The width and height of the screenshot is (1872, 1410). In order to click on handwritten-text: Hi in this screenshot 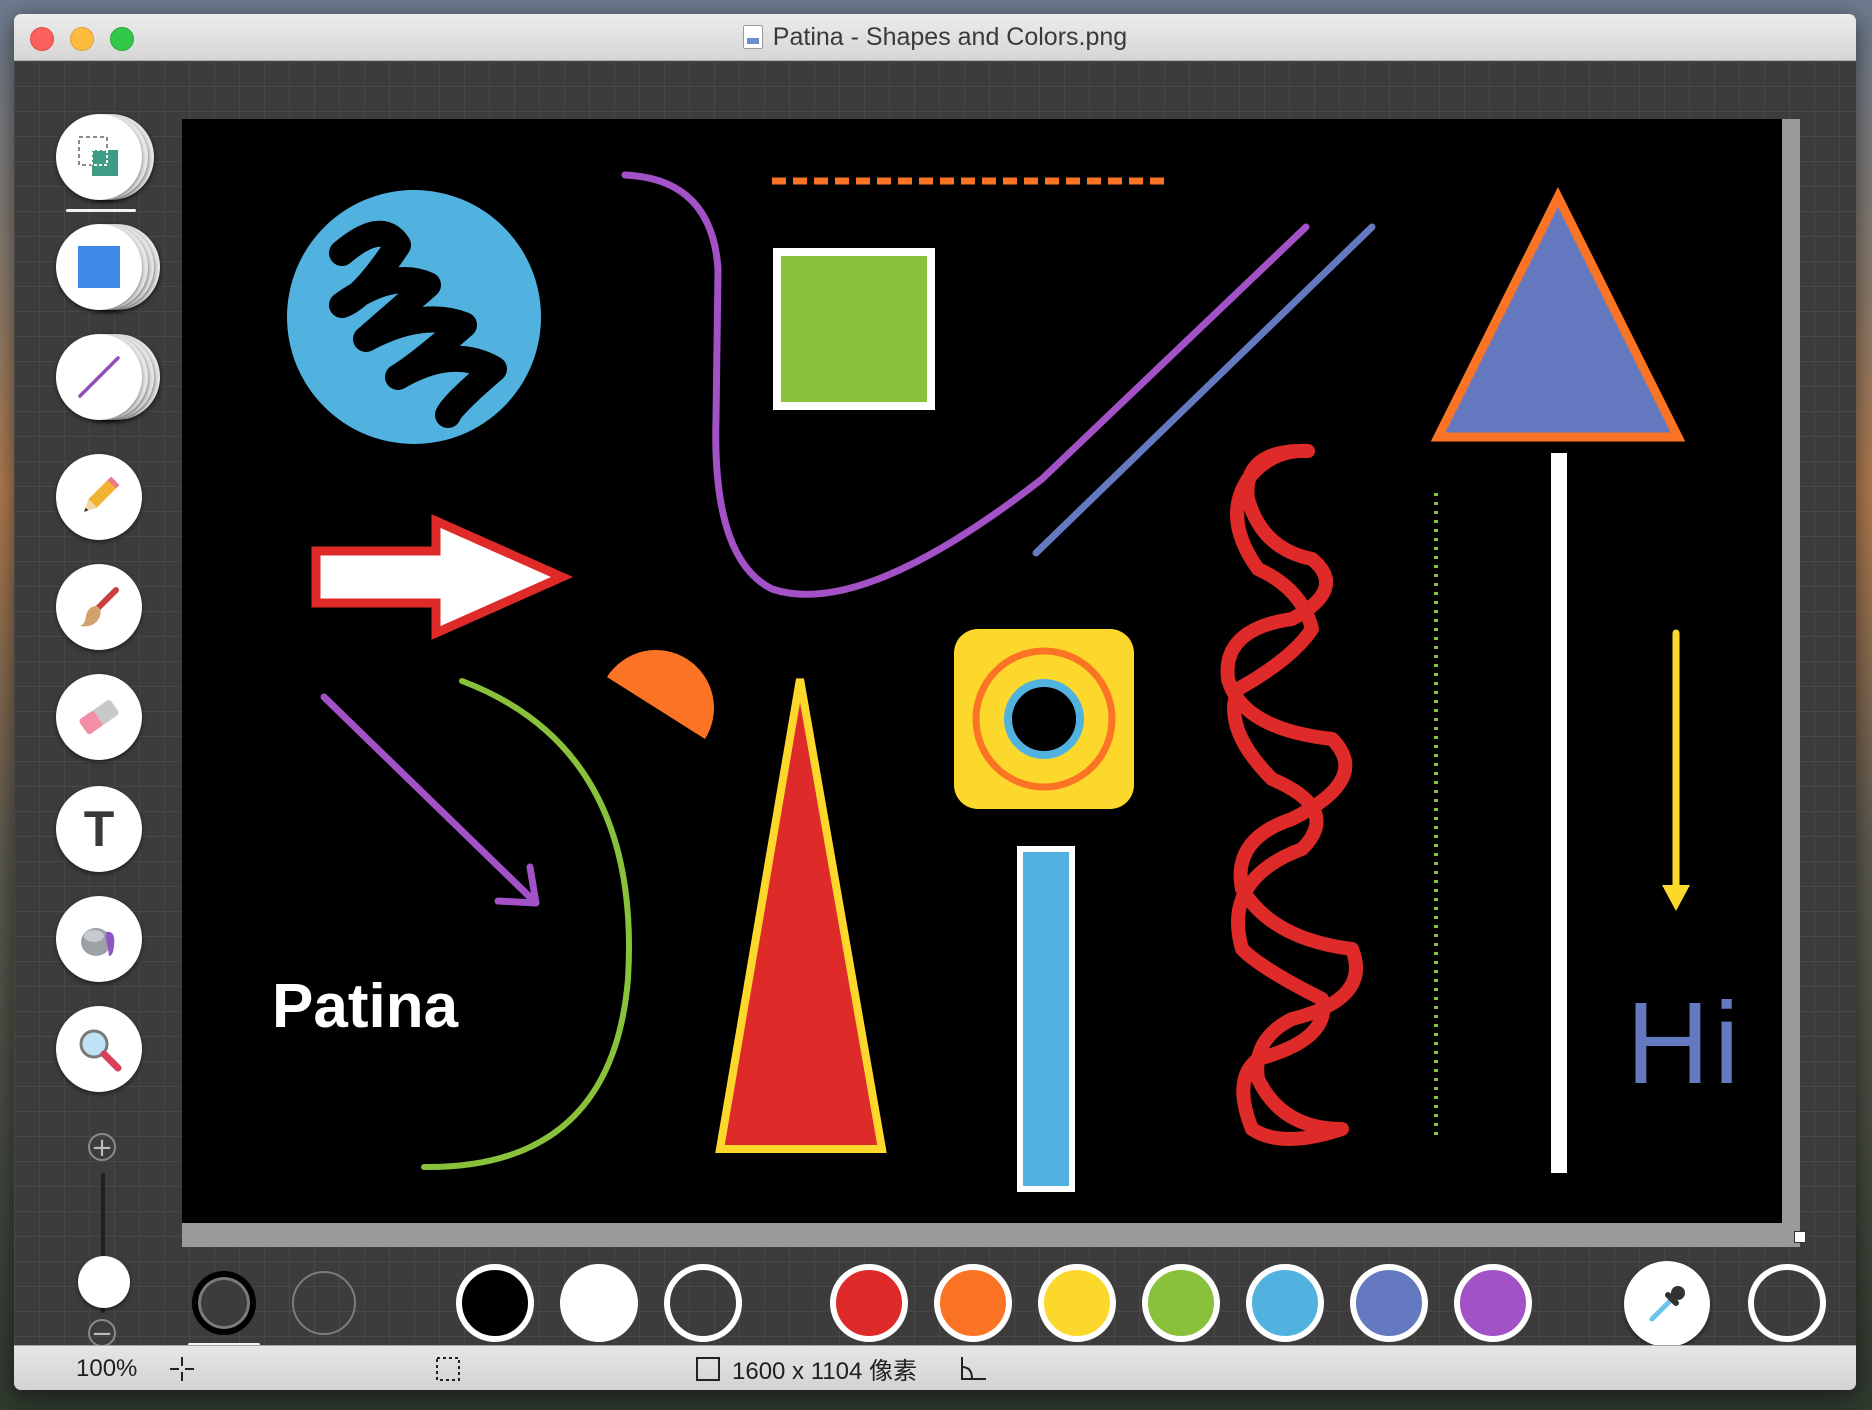, I will do `click(1685, 1043)`.